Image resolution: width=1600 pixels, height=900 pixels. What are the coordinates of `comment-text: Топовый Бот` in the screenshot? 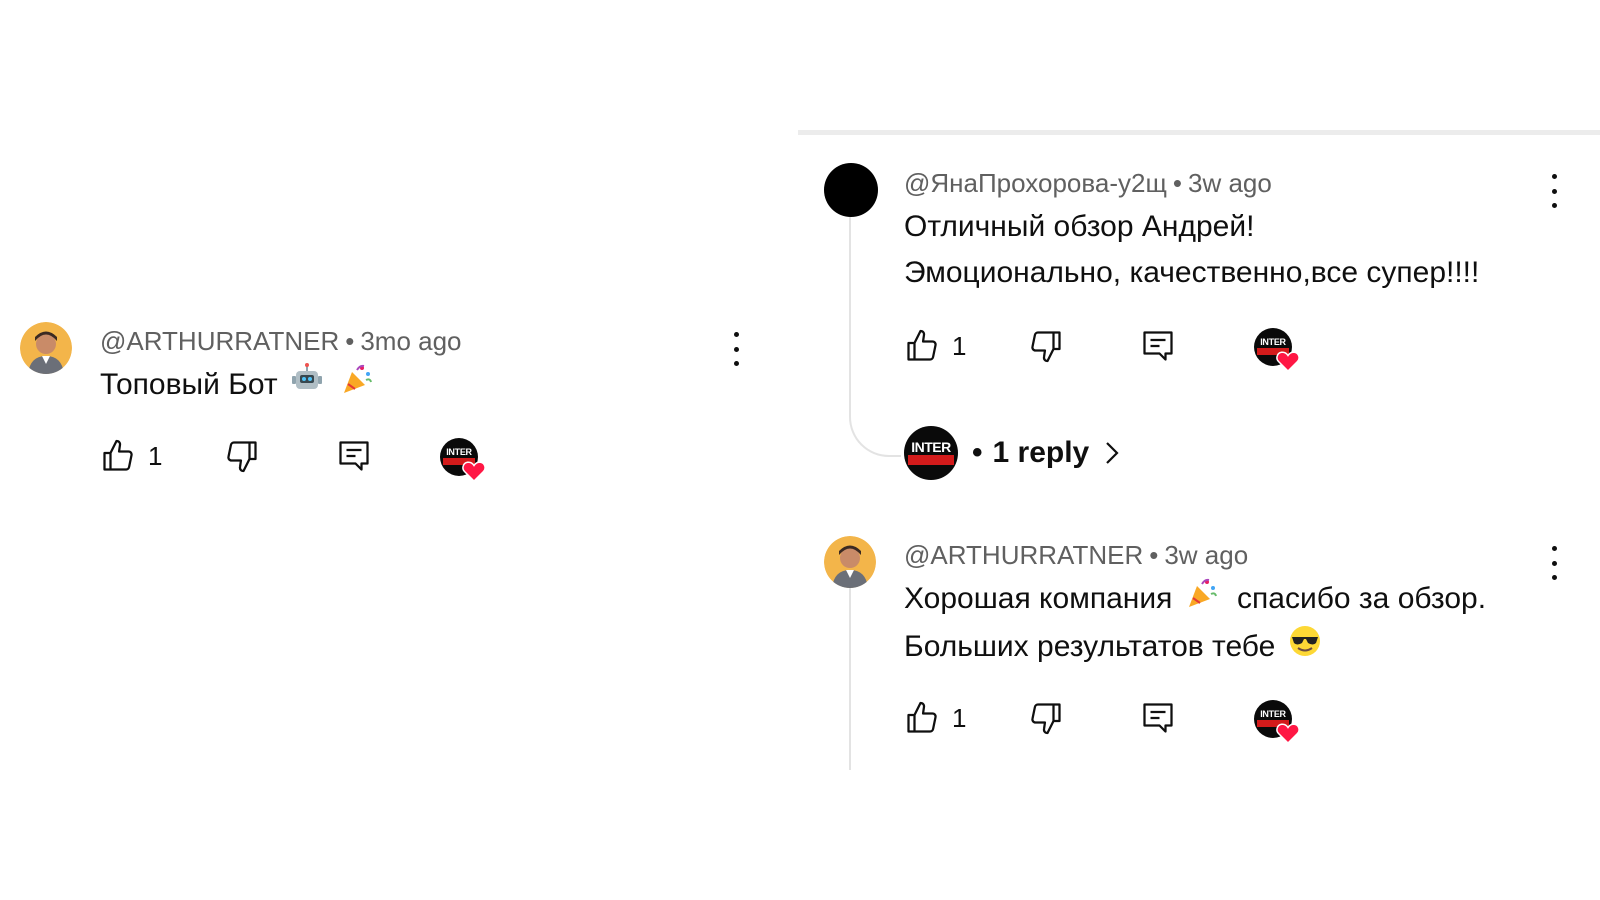 It's located at (239, 386).